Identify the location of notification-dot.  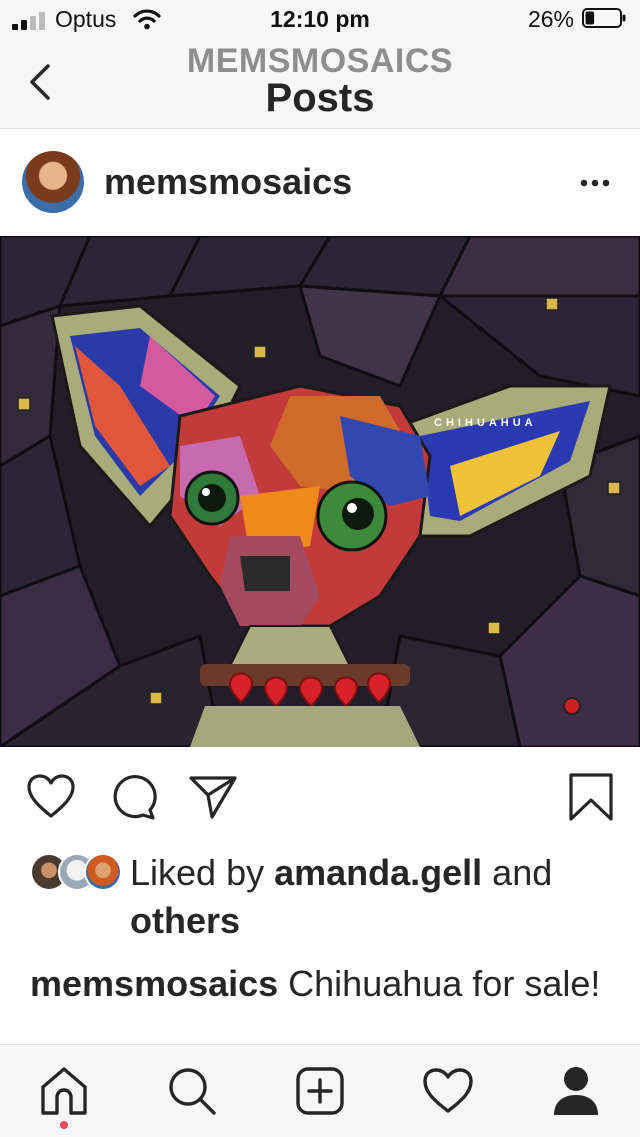
(64, 1125).